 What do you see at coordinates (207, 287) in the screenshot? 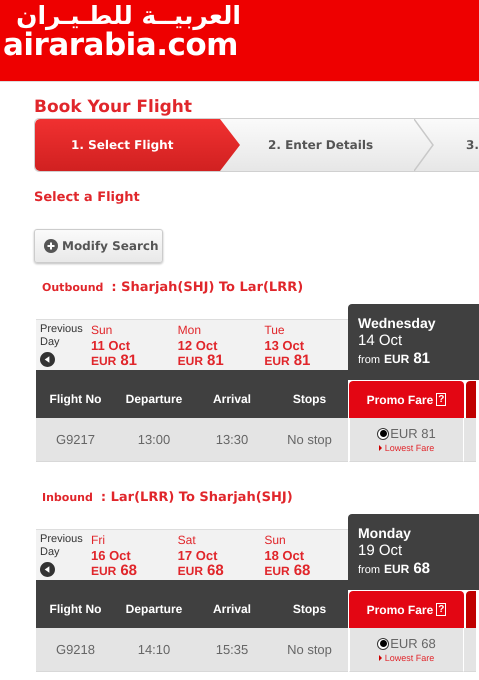
I see `route-label: : Sharjah(SHJ) To Lar(LRR)` at bounding box center [207, 287].